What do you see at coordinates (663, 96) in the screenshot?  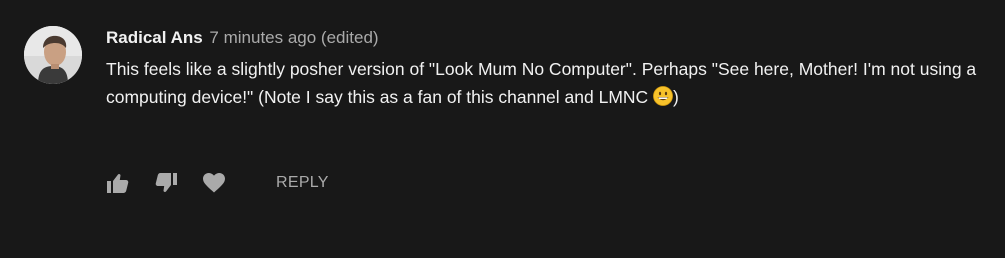 I see `grinning-face-emoji` at bounding box center [663, 96].